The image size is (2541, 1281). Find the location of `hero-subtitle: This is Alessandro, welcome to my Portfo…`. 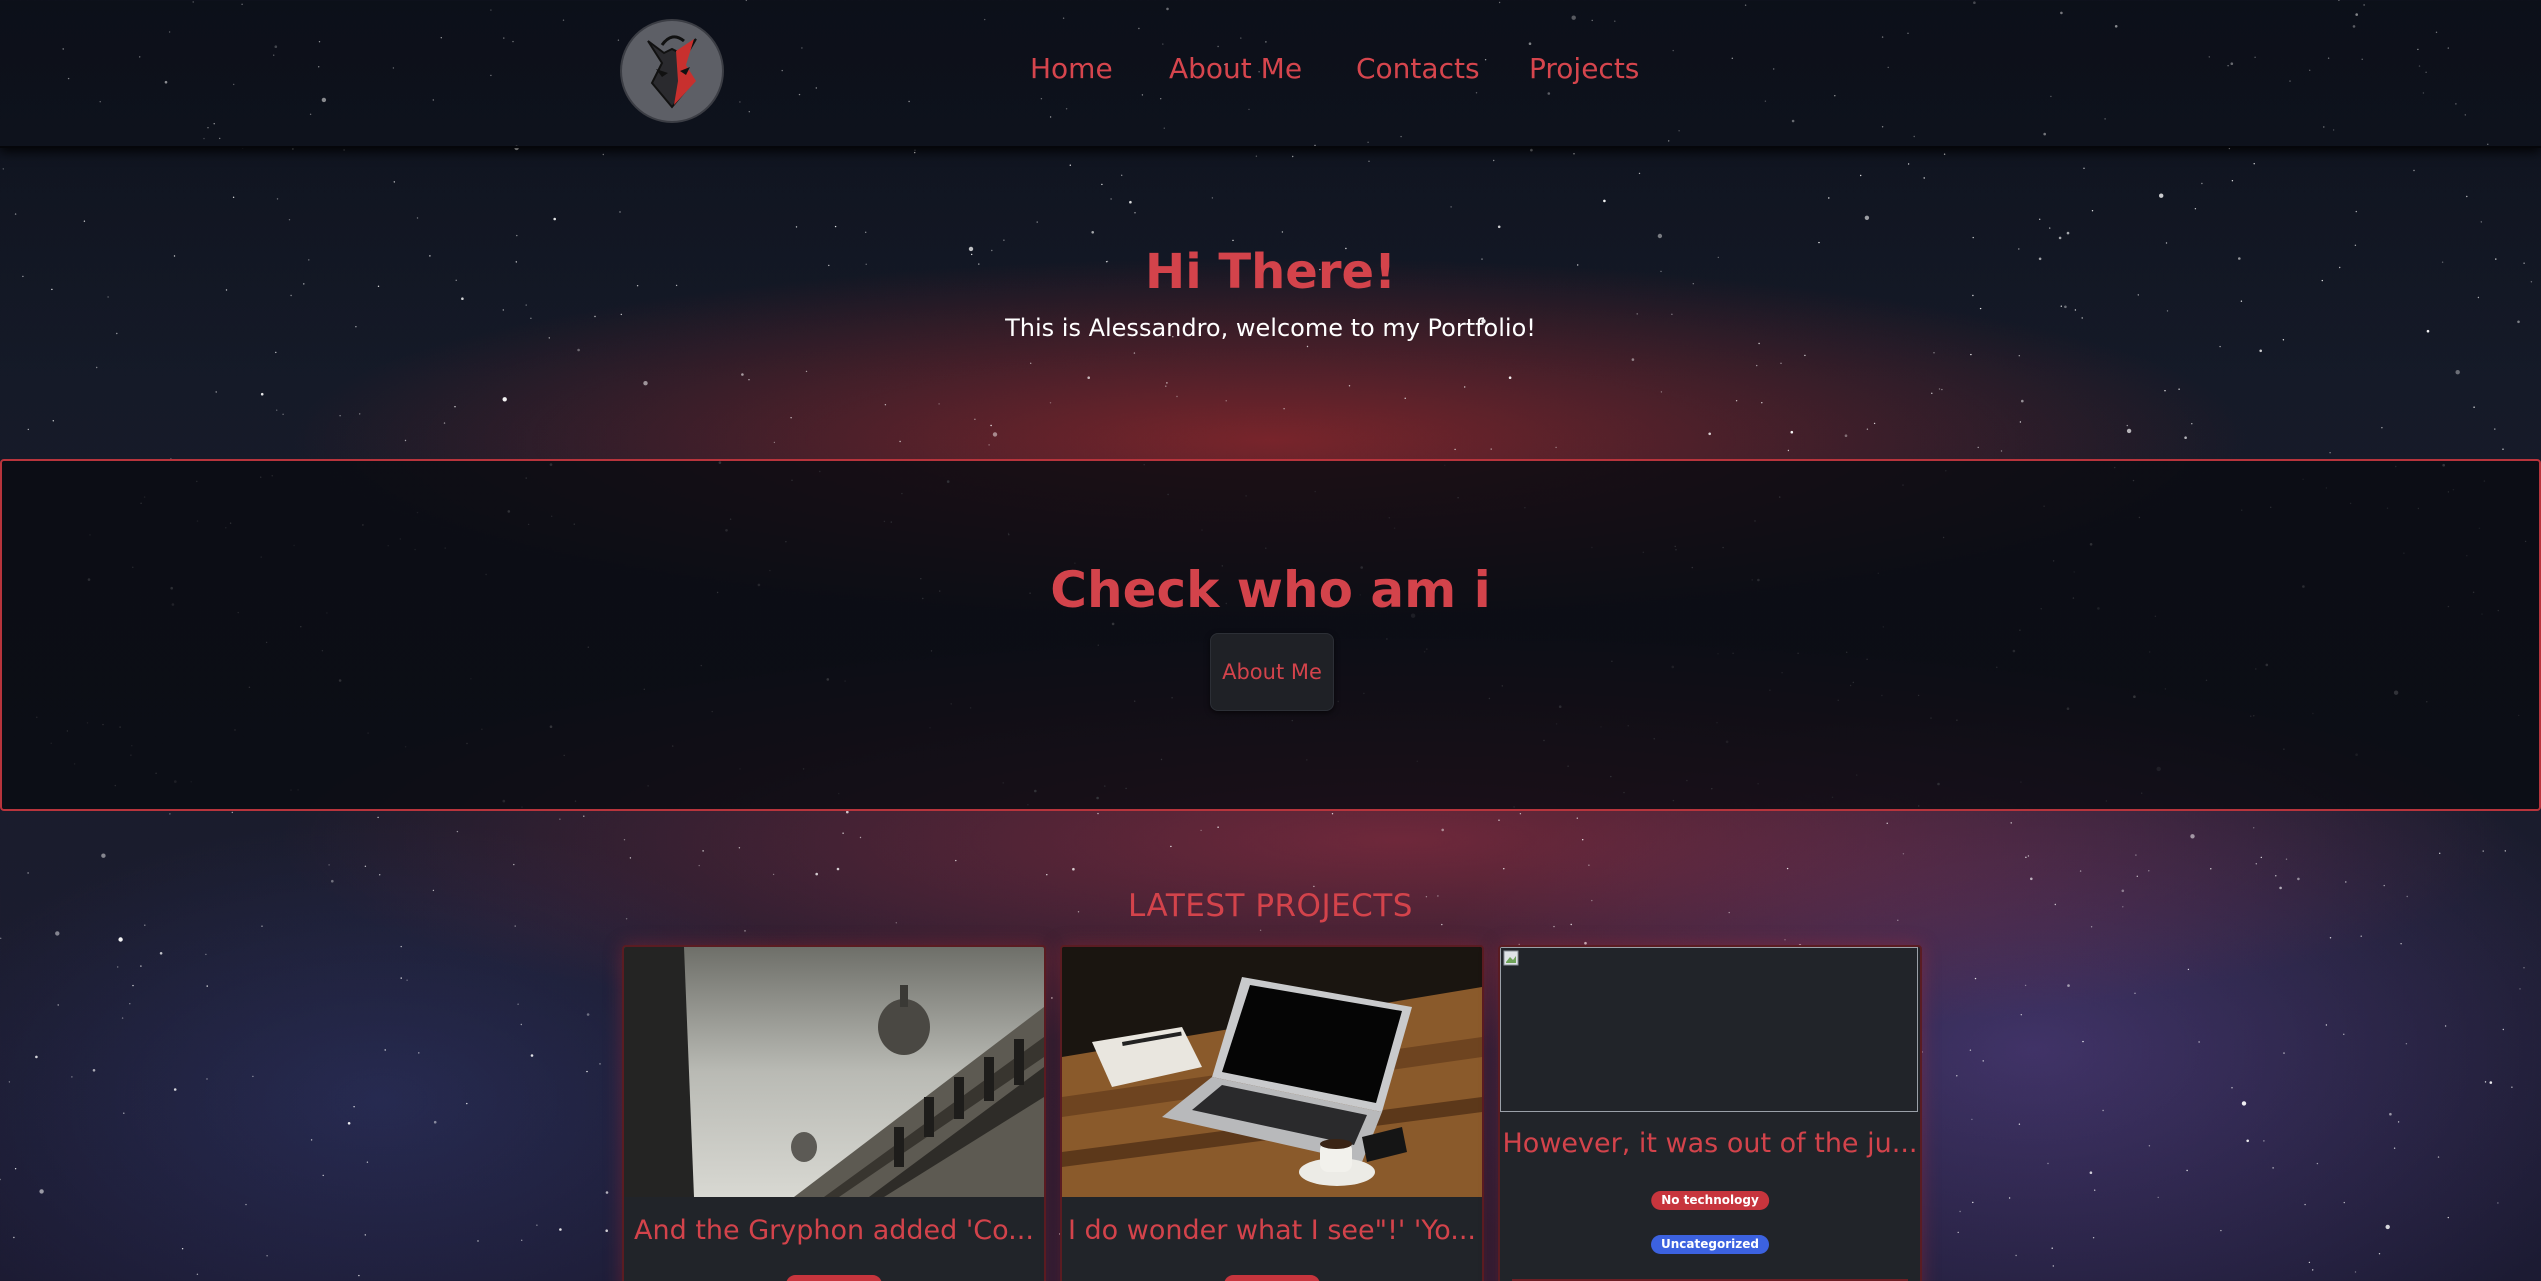

hero-subtitle: This is Alessandro, welcome to my Portfo… is located at coordinates (1270, 328).